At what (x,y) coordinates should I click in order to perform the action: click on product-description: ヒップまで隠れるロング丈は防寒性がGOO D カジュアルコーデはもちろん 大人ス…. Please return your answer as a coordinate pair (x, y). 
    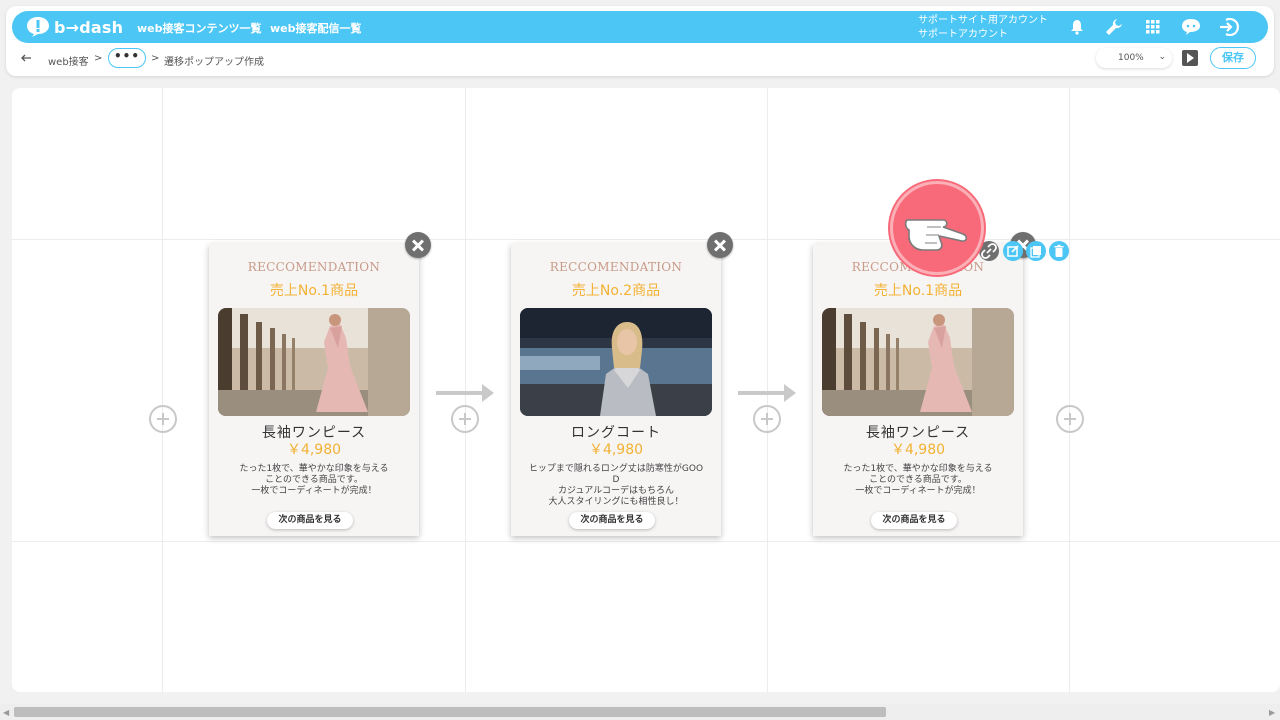
    Looking at the image, I should click on (616, 485).